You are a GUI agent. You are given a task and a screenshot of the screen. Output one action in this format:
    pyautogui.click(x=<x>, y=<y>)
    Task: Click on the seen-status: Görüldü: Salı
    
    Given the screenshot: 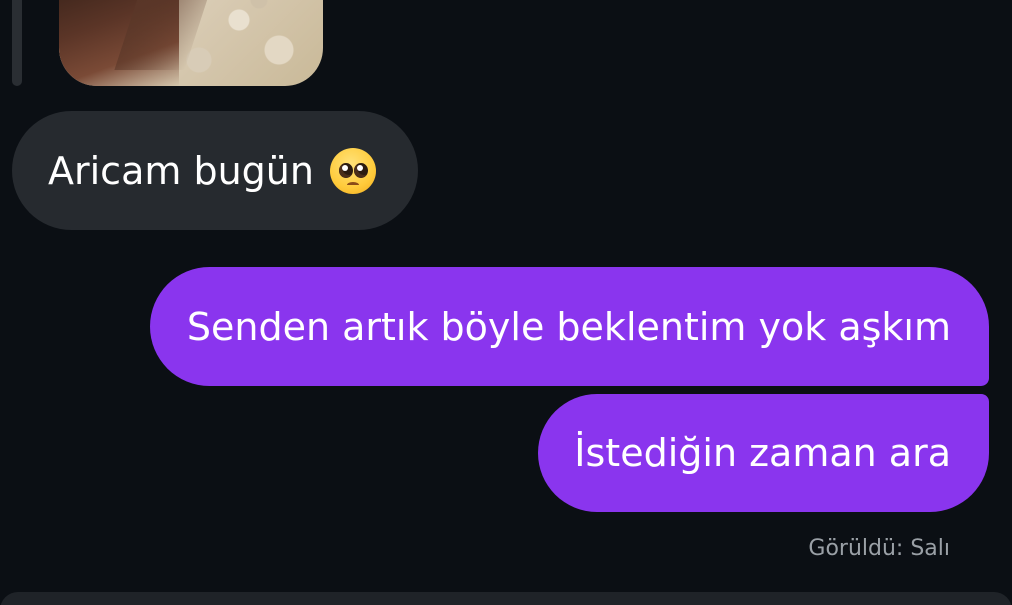 What is the action you would take?
    pyautogui.click(x=879, y=548)
    